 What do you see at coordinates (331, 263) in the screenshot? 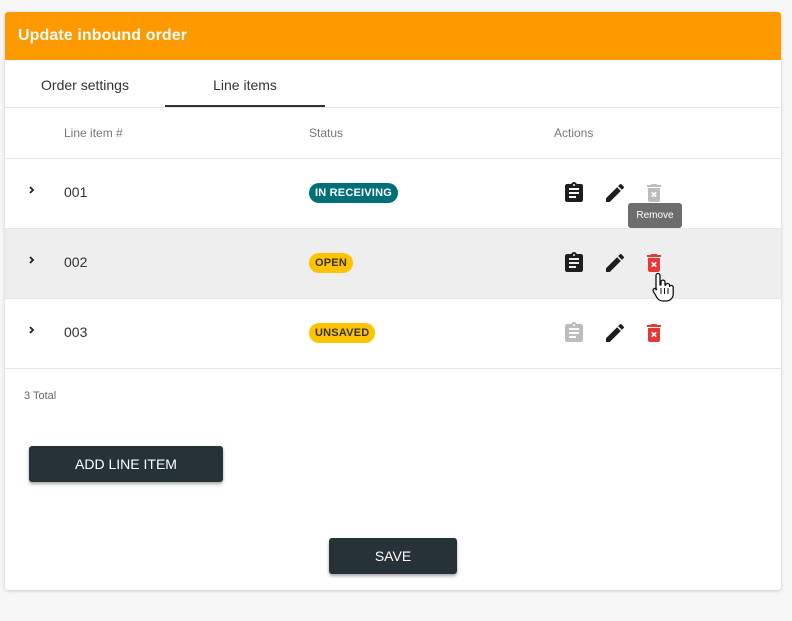
I see `status-badge: OPEN` at bounding box center [331, 263].